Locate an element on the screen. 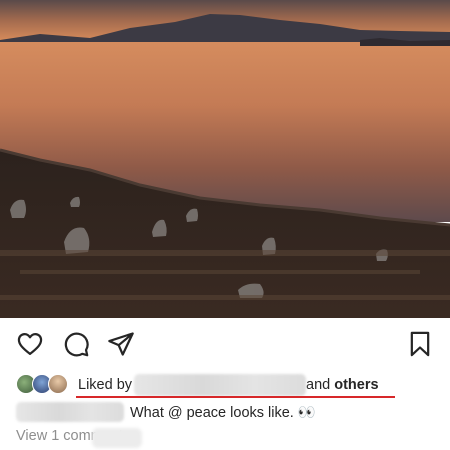 The image size is (450, 450). liked-by-text: Liked by and others is located at coordinates (225, 385).